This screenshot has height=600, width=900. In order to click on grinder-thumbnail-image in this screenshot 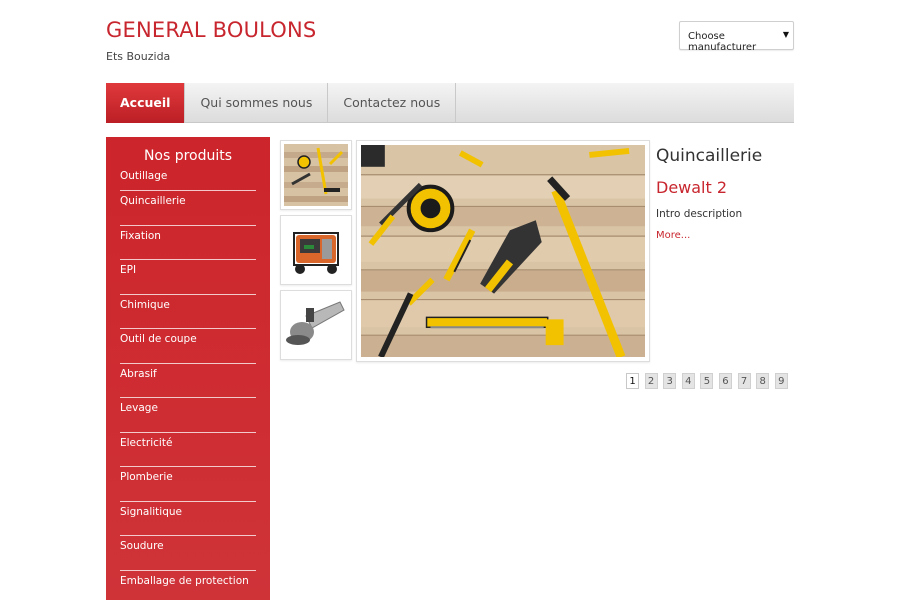, I will do `click(316, 325)`.